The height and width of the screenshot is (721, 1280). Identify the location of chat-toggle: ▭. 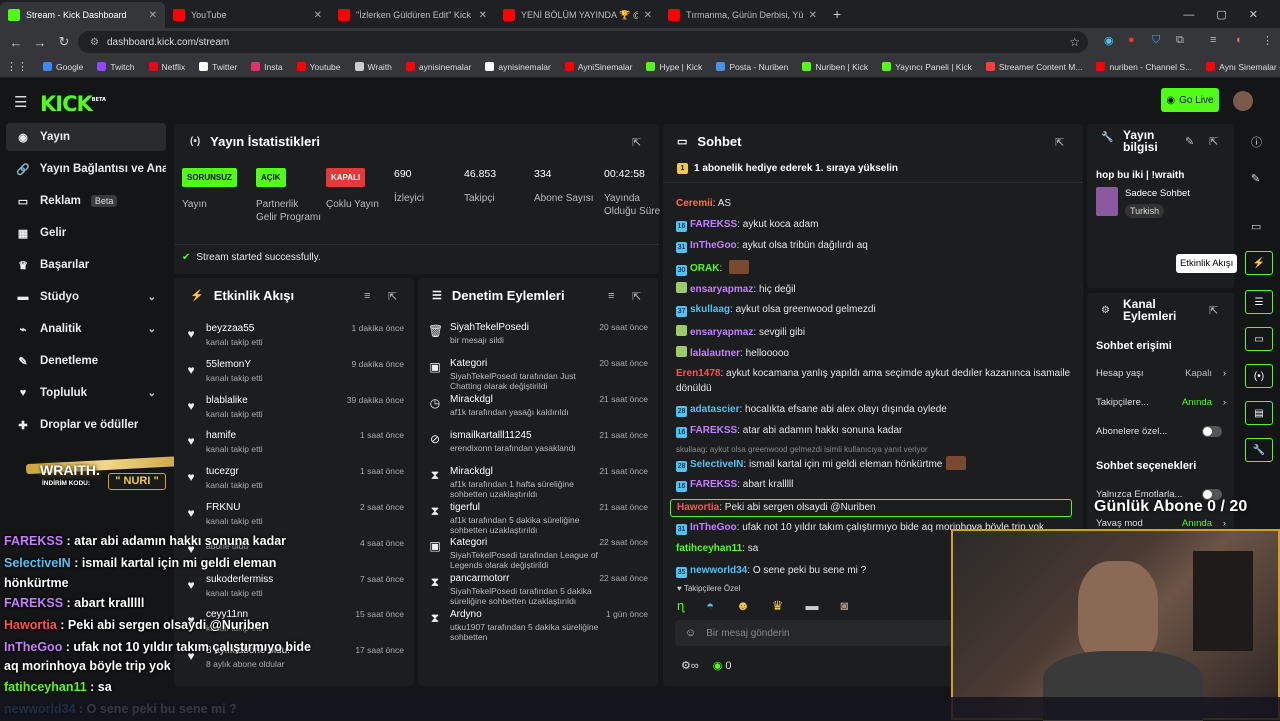
(1259, 339).